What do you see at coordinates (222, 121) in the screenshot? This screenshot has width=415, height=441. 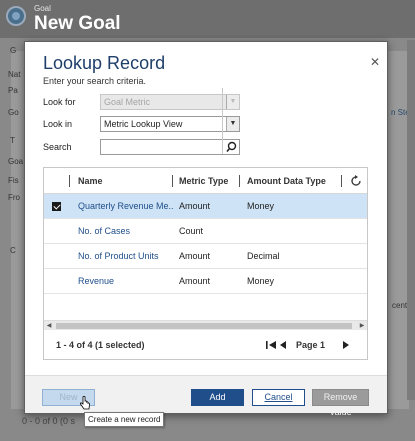 I see `criteria-divider` at bounding box center [222, 121].